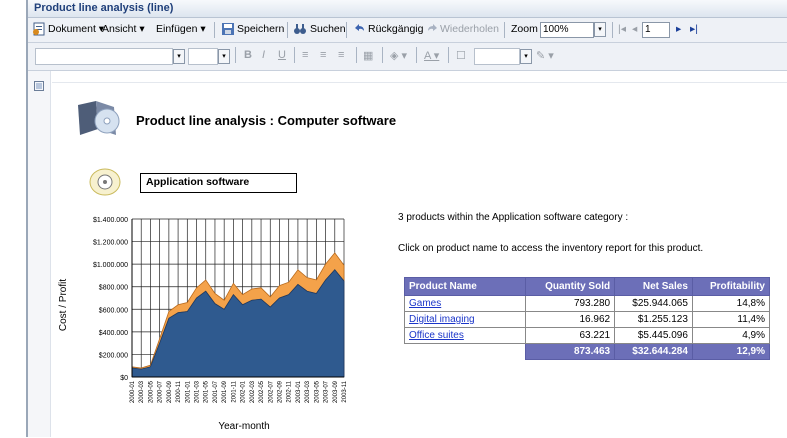  What do you see at coordinates (203, 56) in the screenshot?
I see `font-size-field` at bounding box center [203, 56].